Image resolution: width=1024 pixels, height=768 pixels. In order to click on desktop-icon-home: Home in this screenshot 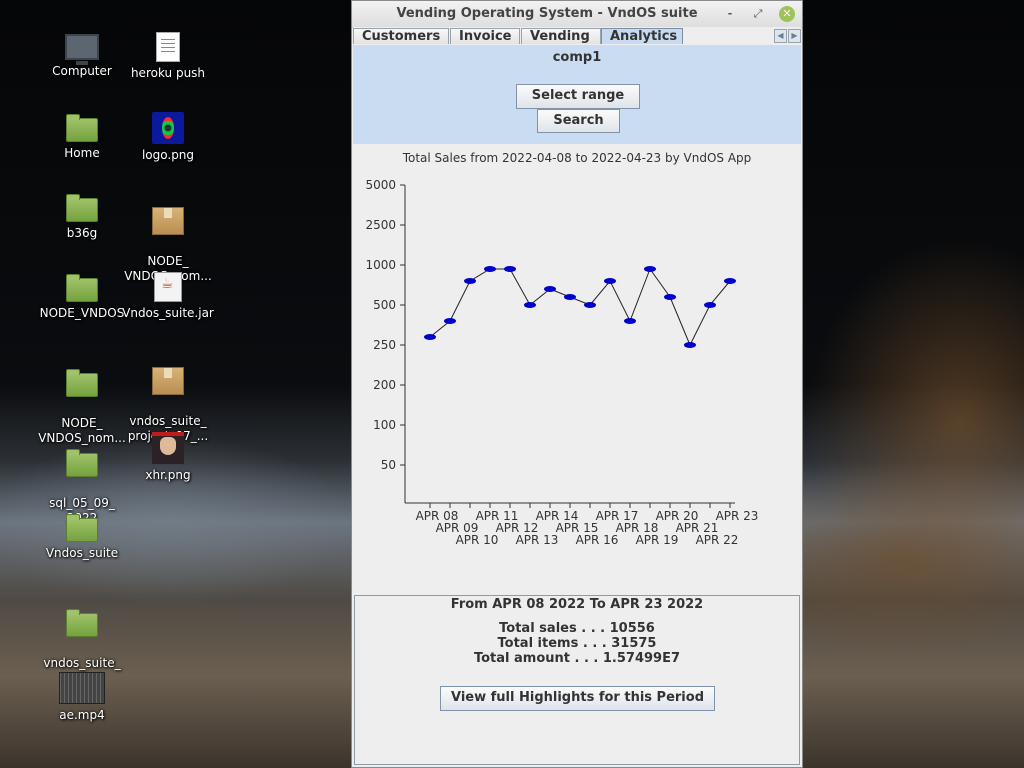, I will do `click(82, 136)`.